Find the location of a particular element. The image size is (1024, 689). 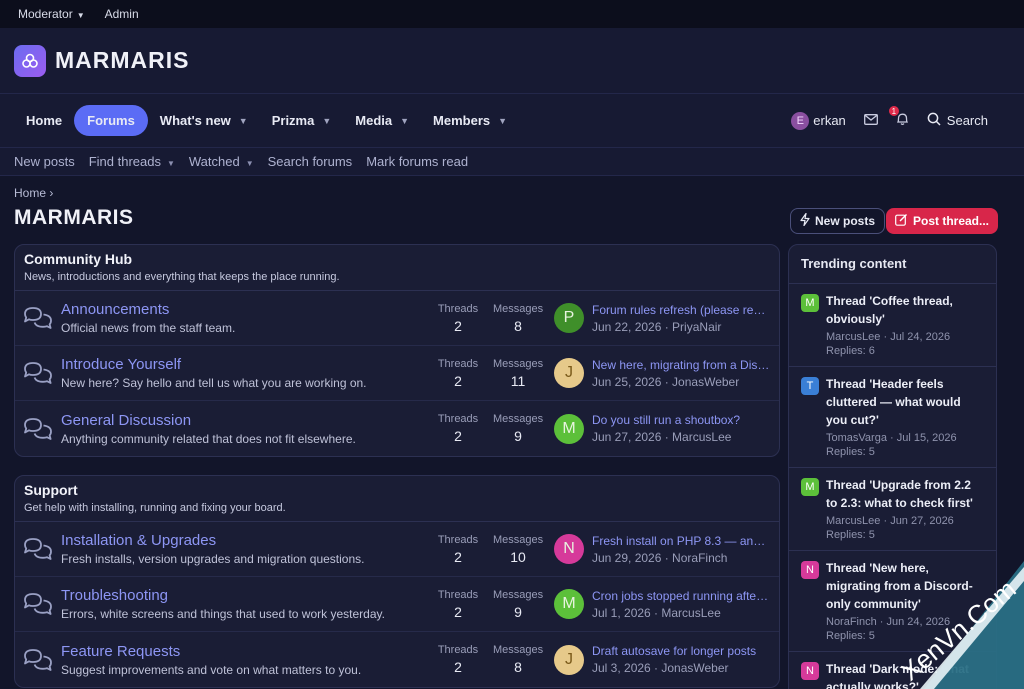

last-post-meta: Jun 22, 2026 · PriyaNair is located at coordinates (657, 326).